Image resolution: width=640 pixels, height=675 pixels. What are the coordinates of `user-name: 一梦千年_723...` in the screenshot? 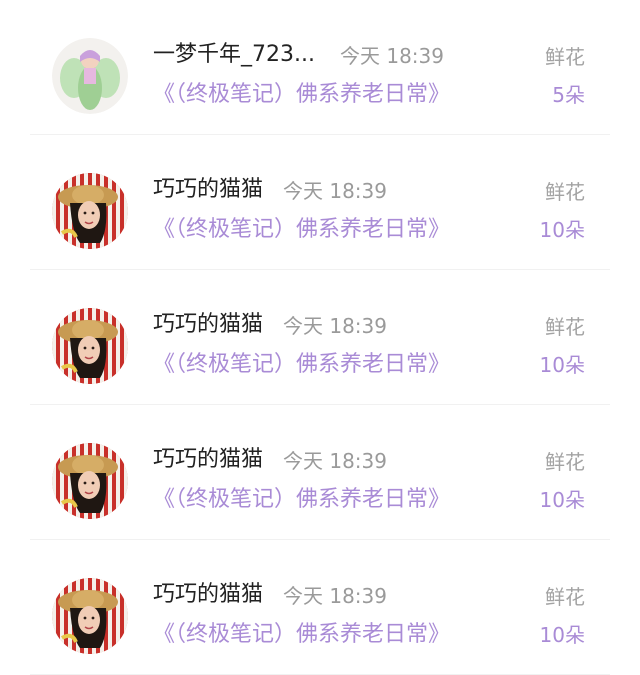 It's located at (234, 55).